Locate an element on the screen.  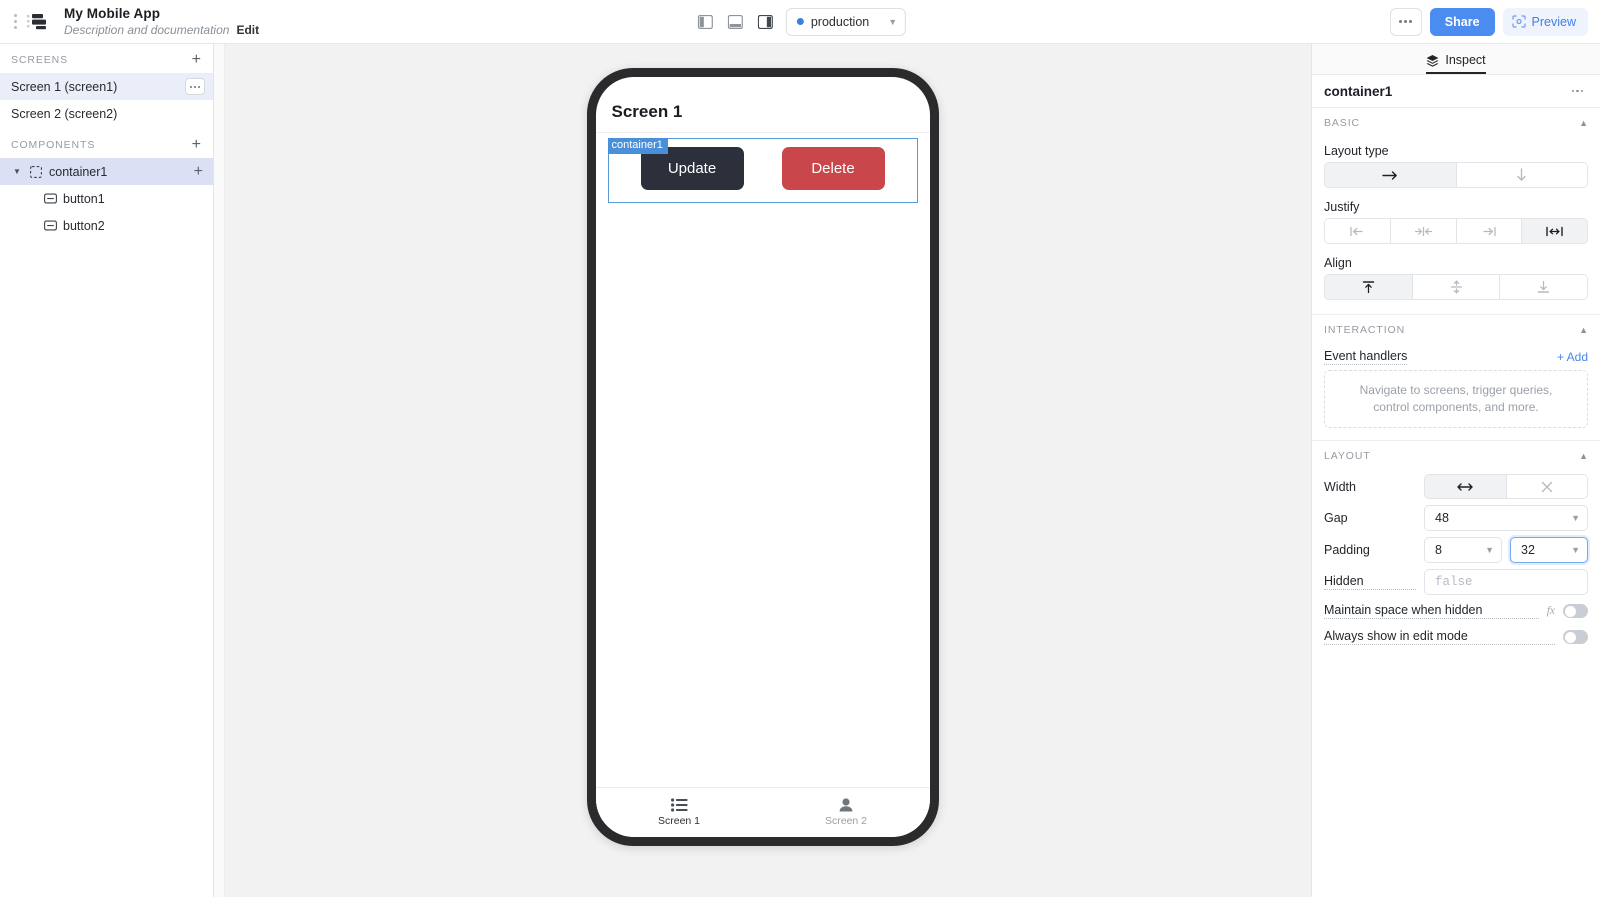
padding-horizontal-value: 32 is located at coordinates (1528, 550).